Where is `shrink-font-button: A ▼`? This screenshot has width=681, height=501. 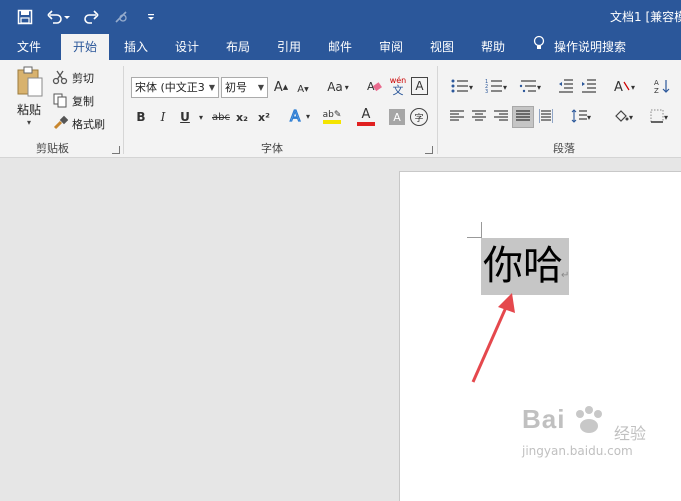
shrink-font-button: A ▼ is located at coordinates (303, 89).